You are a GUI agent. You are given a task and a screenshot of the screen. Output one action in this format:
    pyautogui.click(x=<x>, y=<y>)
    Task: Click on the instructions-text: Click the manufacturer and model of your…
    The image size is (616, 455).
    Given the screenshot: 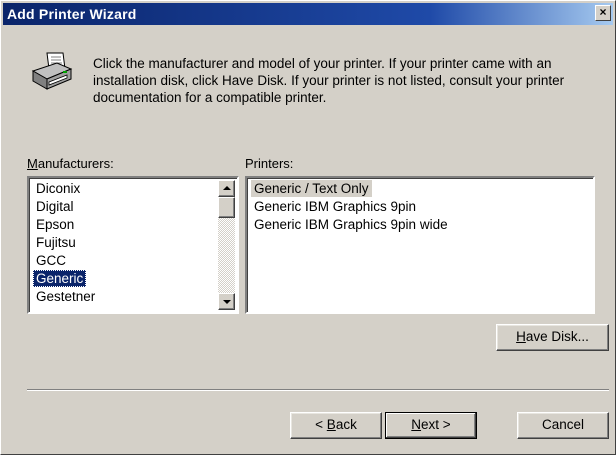 What is the action you would take?
    pyautogui.click(x=329, y=80)
    